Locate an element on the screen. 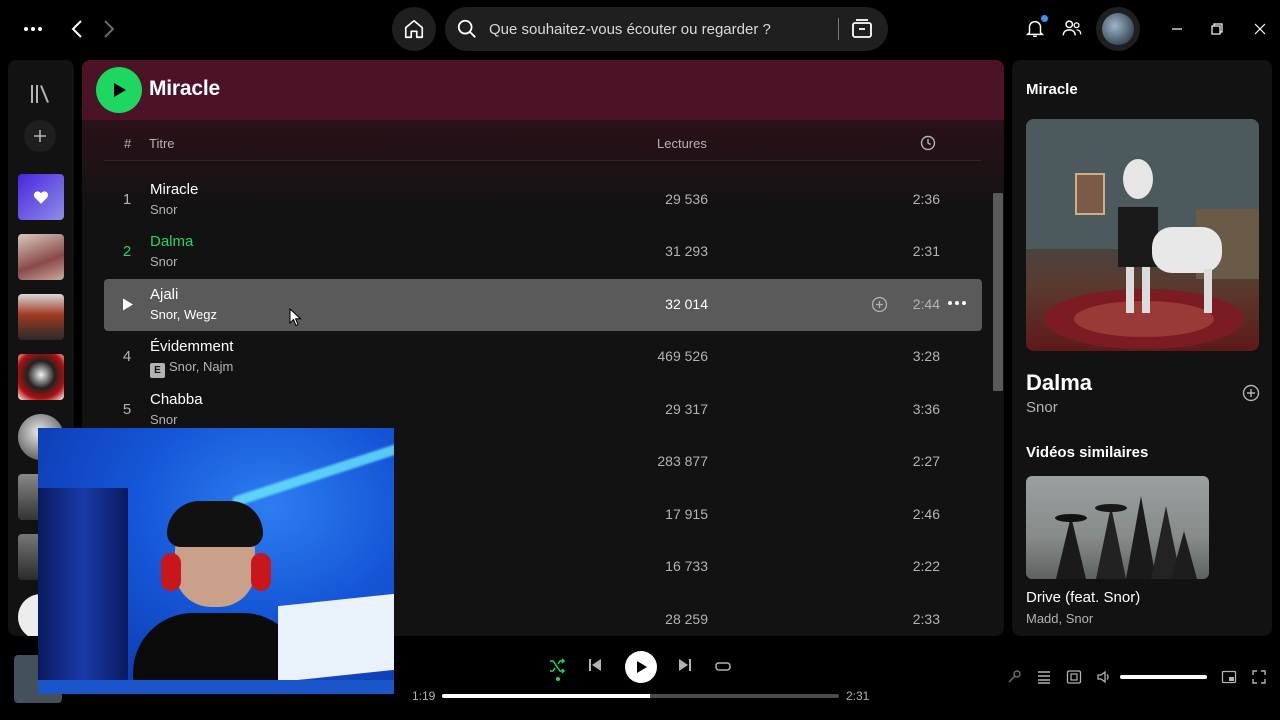 This screenshot has width=1280, height=720. track-plays: 283 877 is located at coordinates (682, 461).